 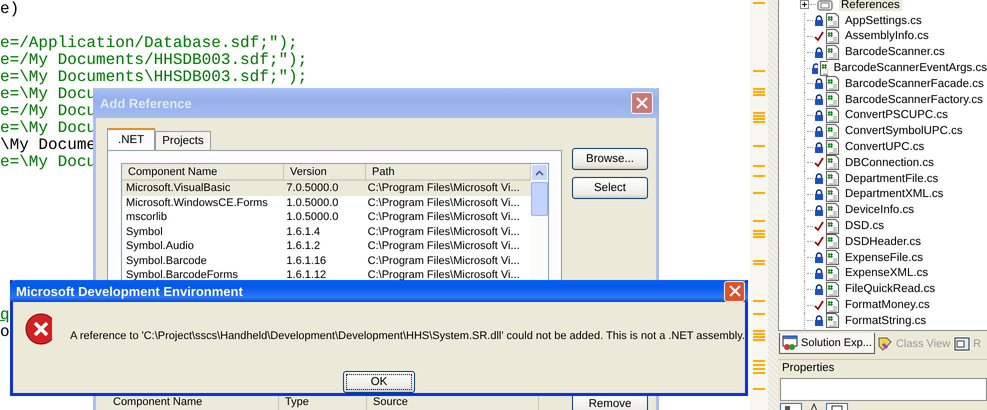 What do you see at coordinates (5, 332) in the screenshot?
I see `code-line: o` at bounding box center [5, 332].